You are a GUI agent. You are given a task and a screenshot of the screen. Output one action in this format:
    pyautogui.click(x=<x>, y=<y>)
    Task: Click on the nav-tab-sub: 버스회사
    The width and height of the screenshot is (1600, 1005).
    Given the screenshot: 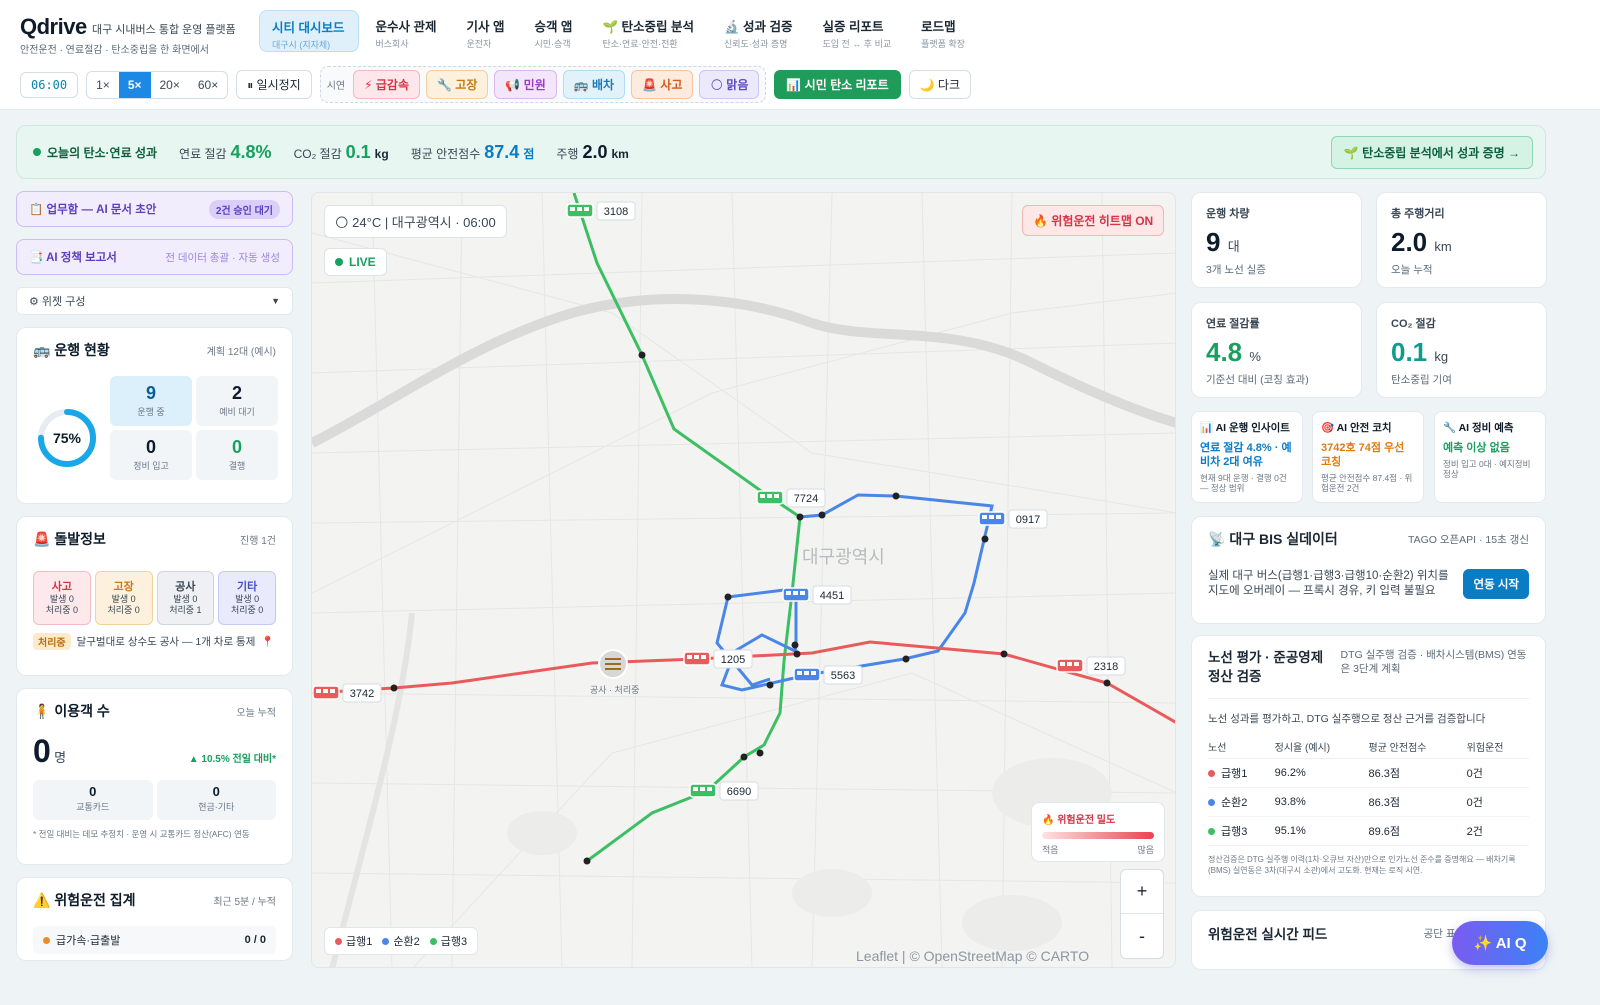 What is the action you would take?
    pyautogui.click(x=392, y=44)
    